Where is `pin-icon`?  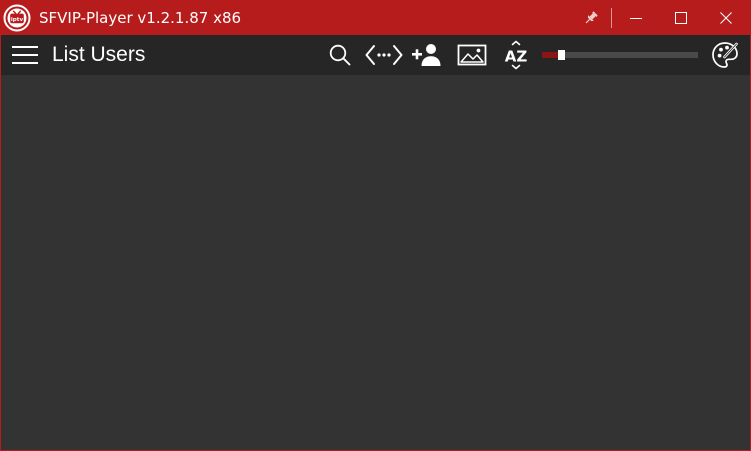 pin-icon is located at coordinates (591, 17).